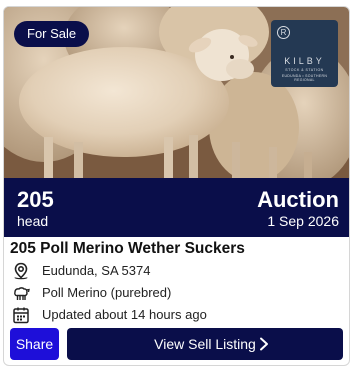  I want to click on location-text: Eudunda, SA 5374, so click(96, 270).